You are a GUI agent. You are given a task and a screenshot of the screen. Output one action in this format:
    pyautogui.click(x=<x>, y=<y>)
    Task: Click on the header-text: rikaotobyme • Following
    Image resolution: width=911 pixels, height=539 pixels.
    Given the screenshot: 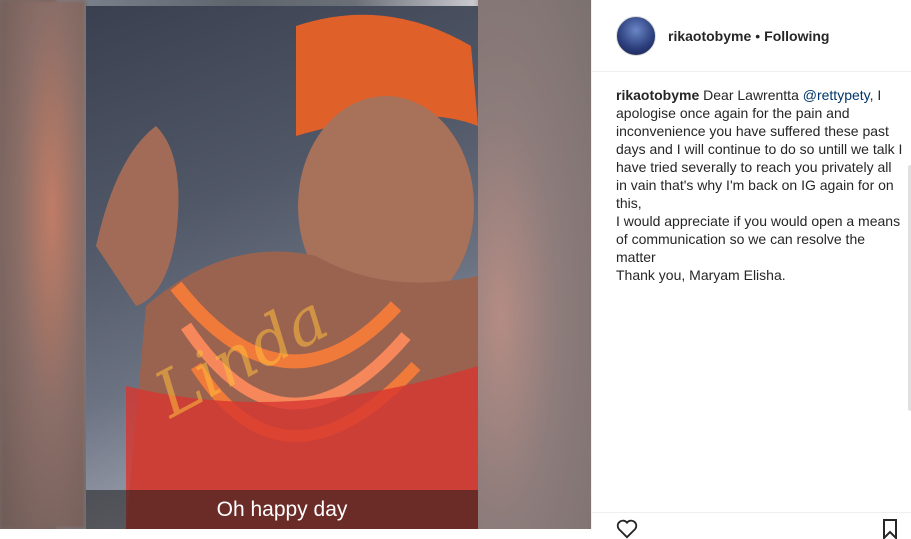 What is the action you would take?
    pyautogui.click(x=748, y=36)
    